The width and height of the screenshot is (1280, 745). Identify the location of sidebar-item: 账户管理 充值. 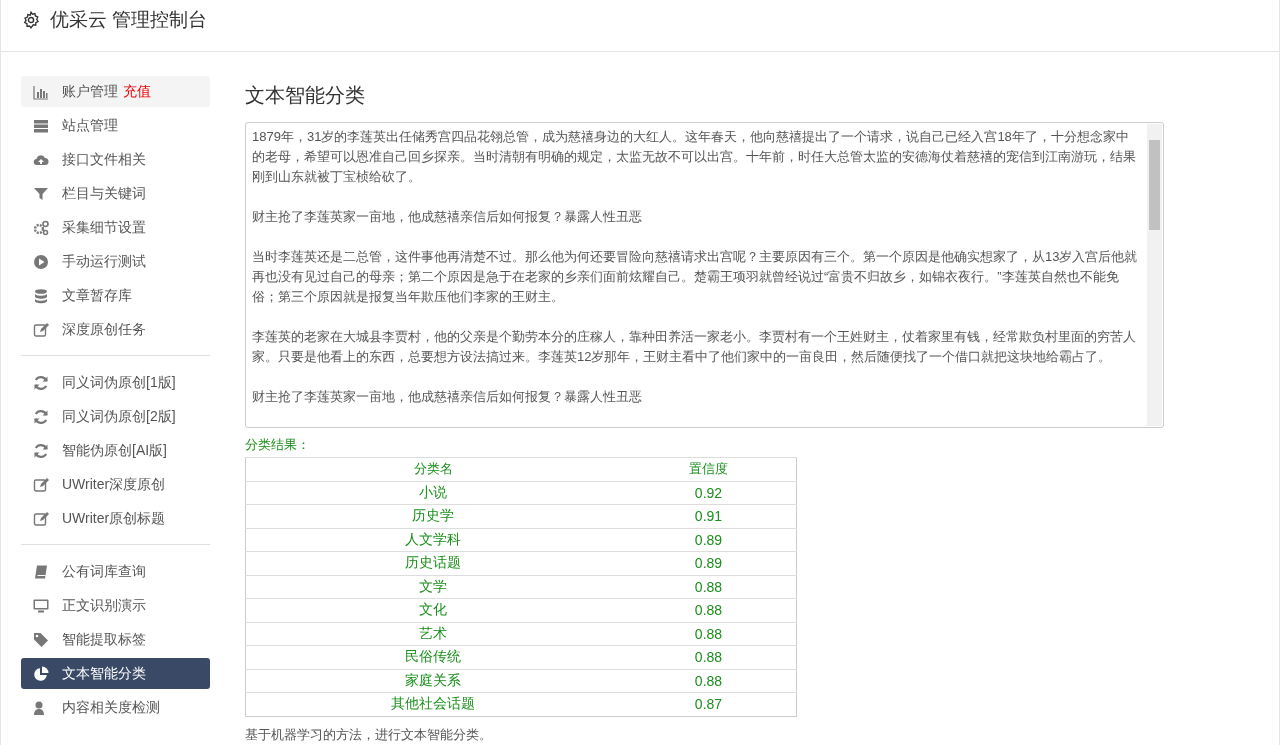
(115, 91).